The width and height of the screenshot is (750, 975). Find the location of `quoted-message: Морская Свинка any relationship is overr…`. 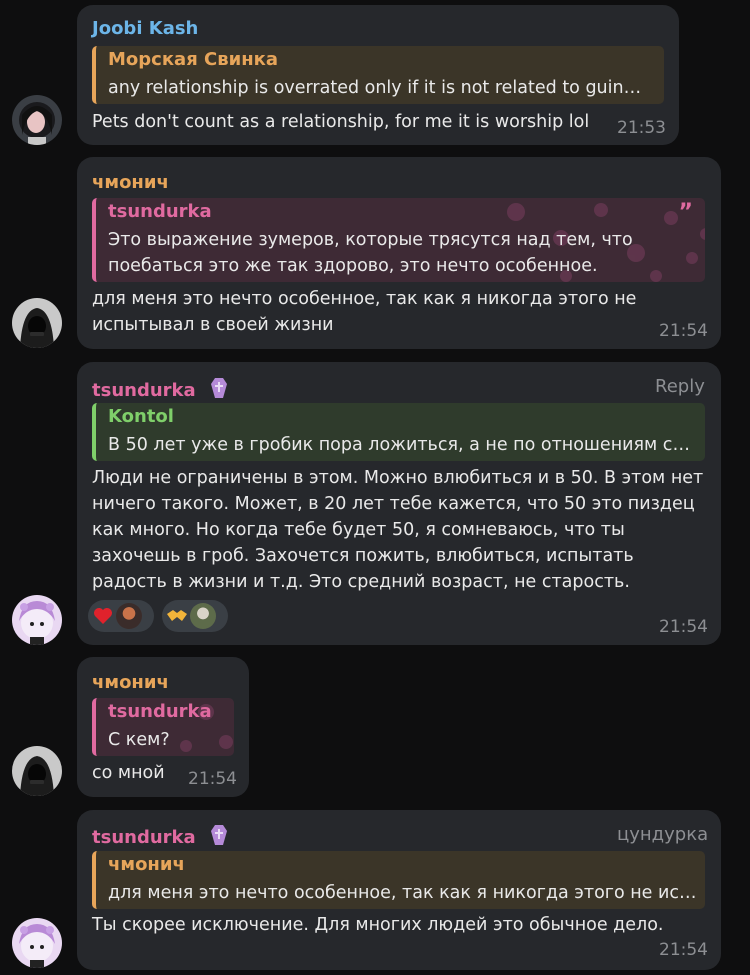

quoted-message: Морская Свинка any relationship is overr… is located at coordinates (378, 75).